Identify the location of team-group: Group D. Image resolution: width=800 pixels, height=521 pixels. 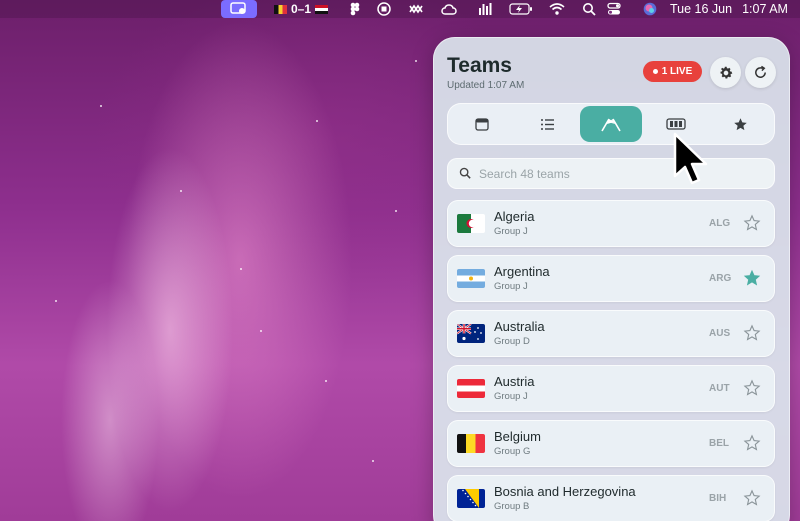
(512, 341).